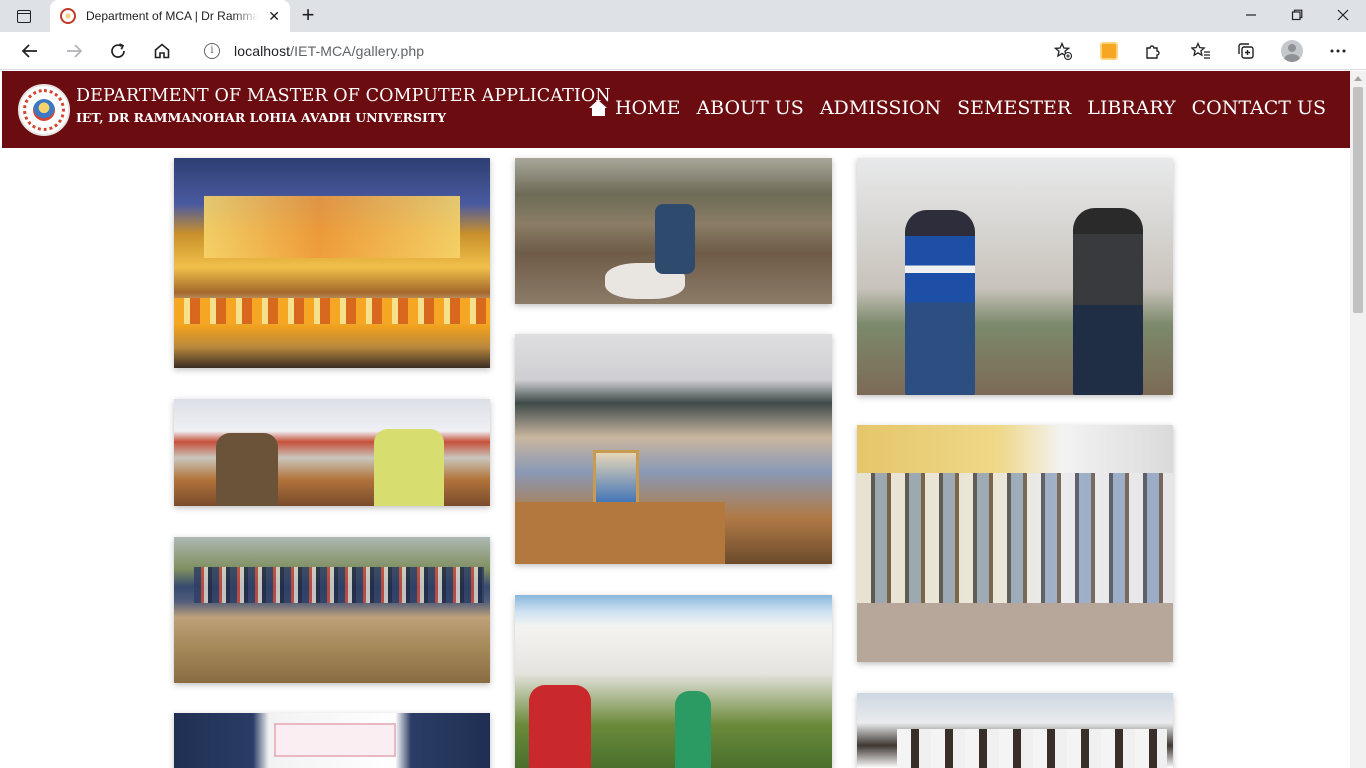 The height and width of the screenshot is (768, 1366). Describe the element at coordinates (1297, 15) in the screenshot. I see `maximize-icon` at that location.